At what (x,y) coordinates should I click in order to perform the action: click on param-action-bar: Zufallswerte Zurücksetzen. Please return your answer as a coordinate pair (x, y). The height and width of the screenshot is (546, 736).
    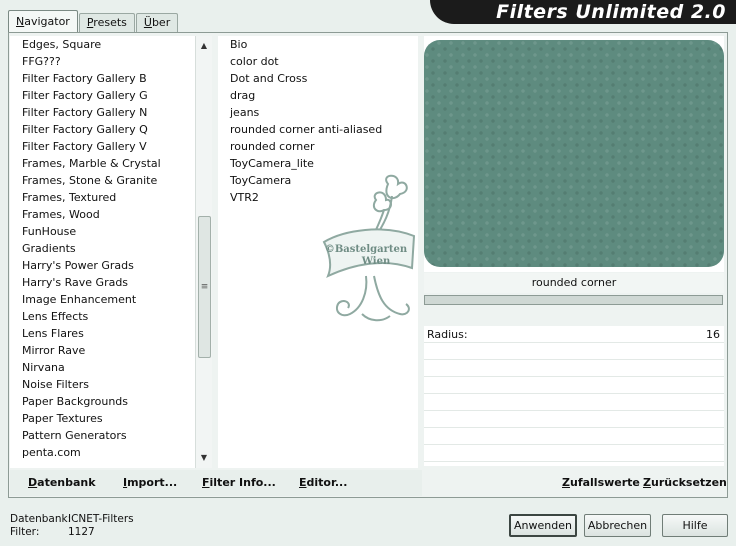
    Looking at the image, I should click on (575, 483).